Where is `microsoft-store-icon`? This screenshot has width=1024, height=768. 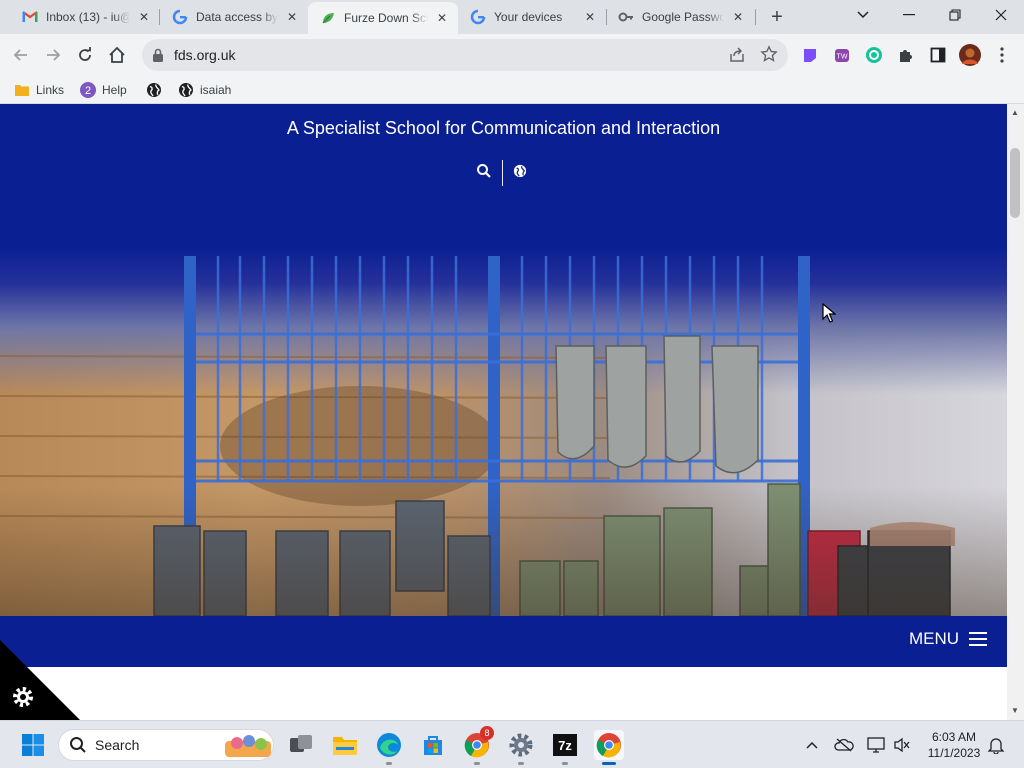 microsoft-store-icon is located at coordinates (433, 745).